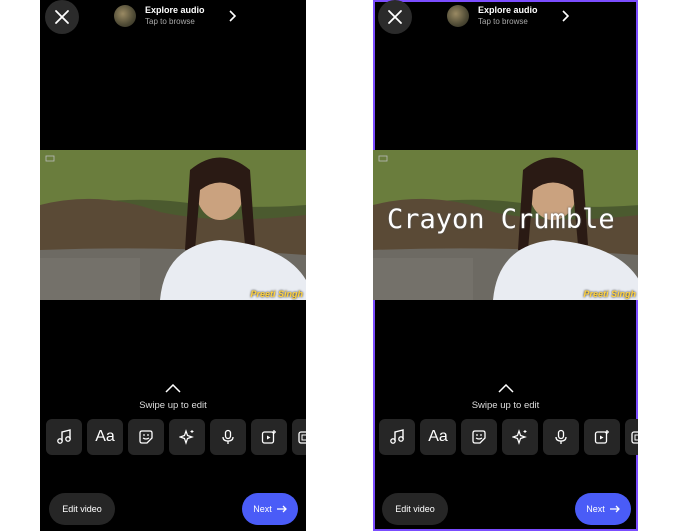 This screenshot has height=531, width=682. Describe the element at coordinates (501, 219) in the screenshot. I see `text-overlay: Crayon Crumble` at that location.